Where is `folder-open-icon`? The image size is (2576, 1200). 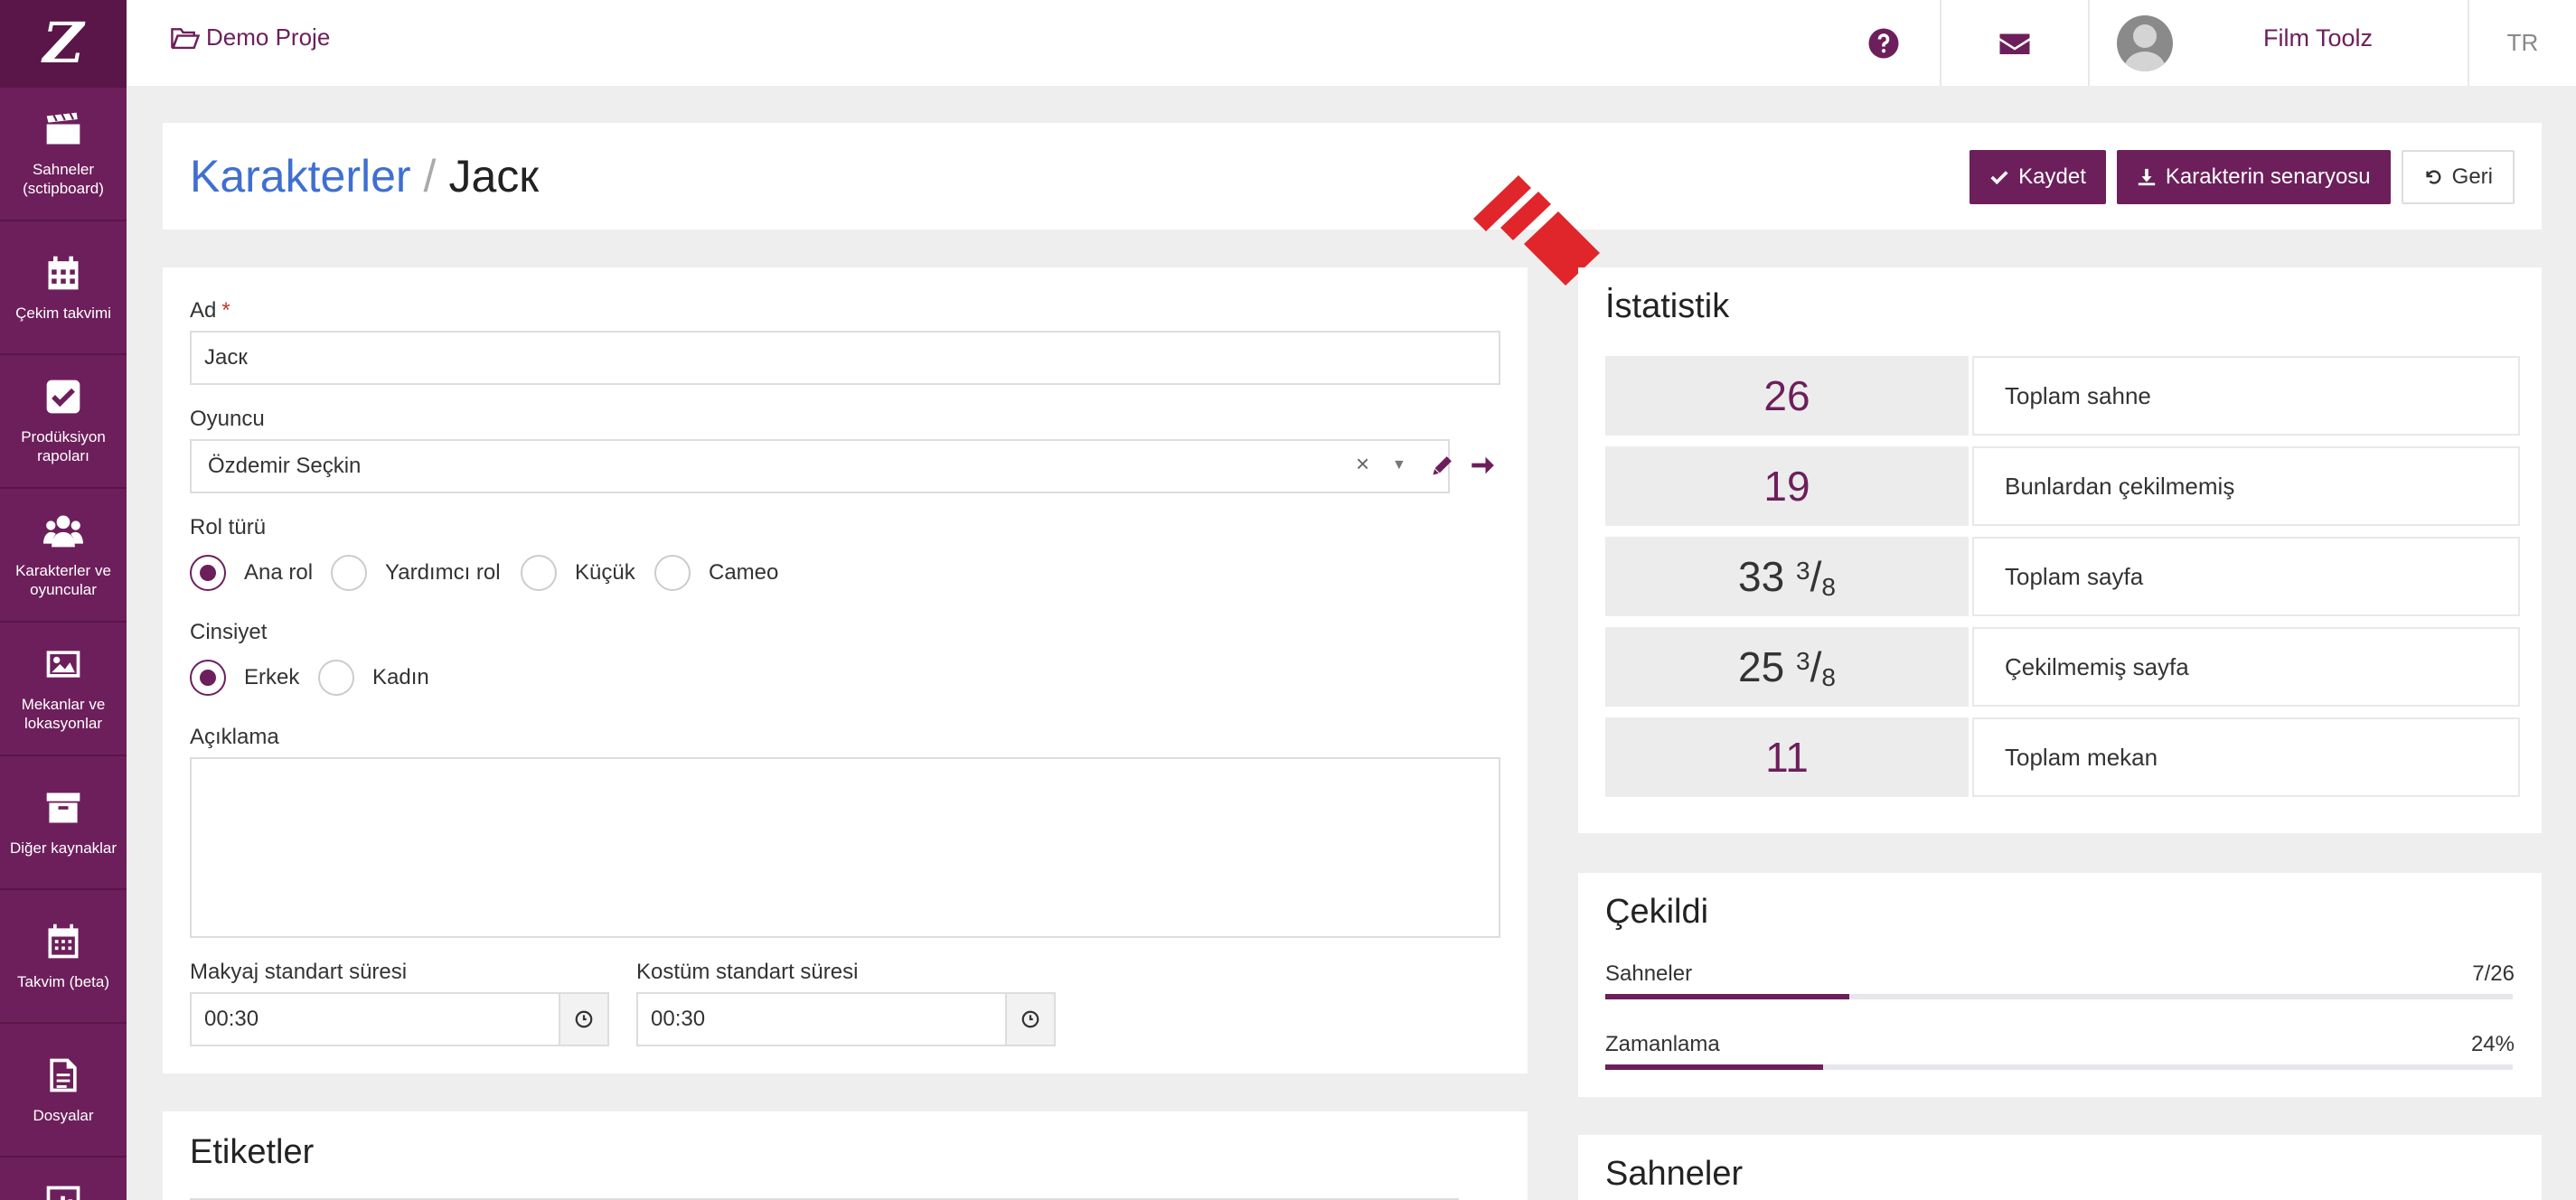
folder-open-icon is located at coordinates (186, 38).